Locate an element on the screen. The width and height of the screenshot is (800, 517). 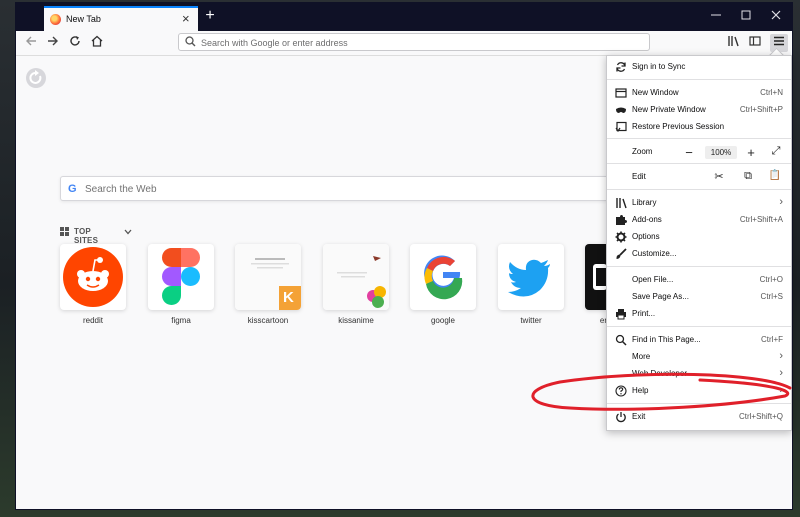
menu-label: Add-ons is located at coordinates (647, 219).